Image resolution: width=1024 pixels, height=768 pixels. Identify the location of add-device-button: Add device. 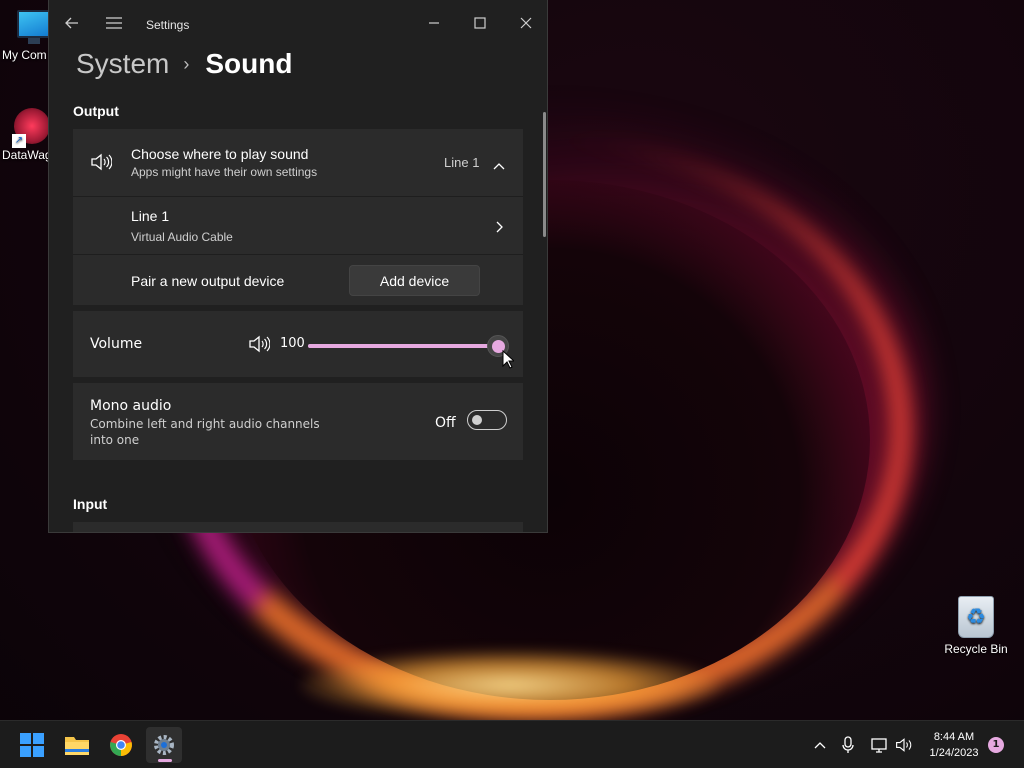
(414, 280).